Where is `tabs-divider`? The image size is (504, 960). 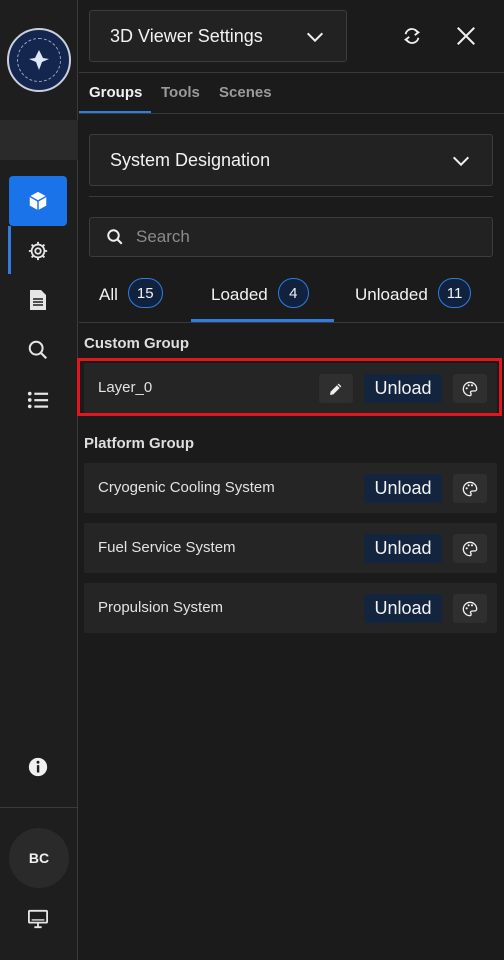
tabs-divider is located at coordinates (291, 113).